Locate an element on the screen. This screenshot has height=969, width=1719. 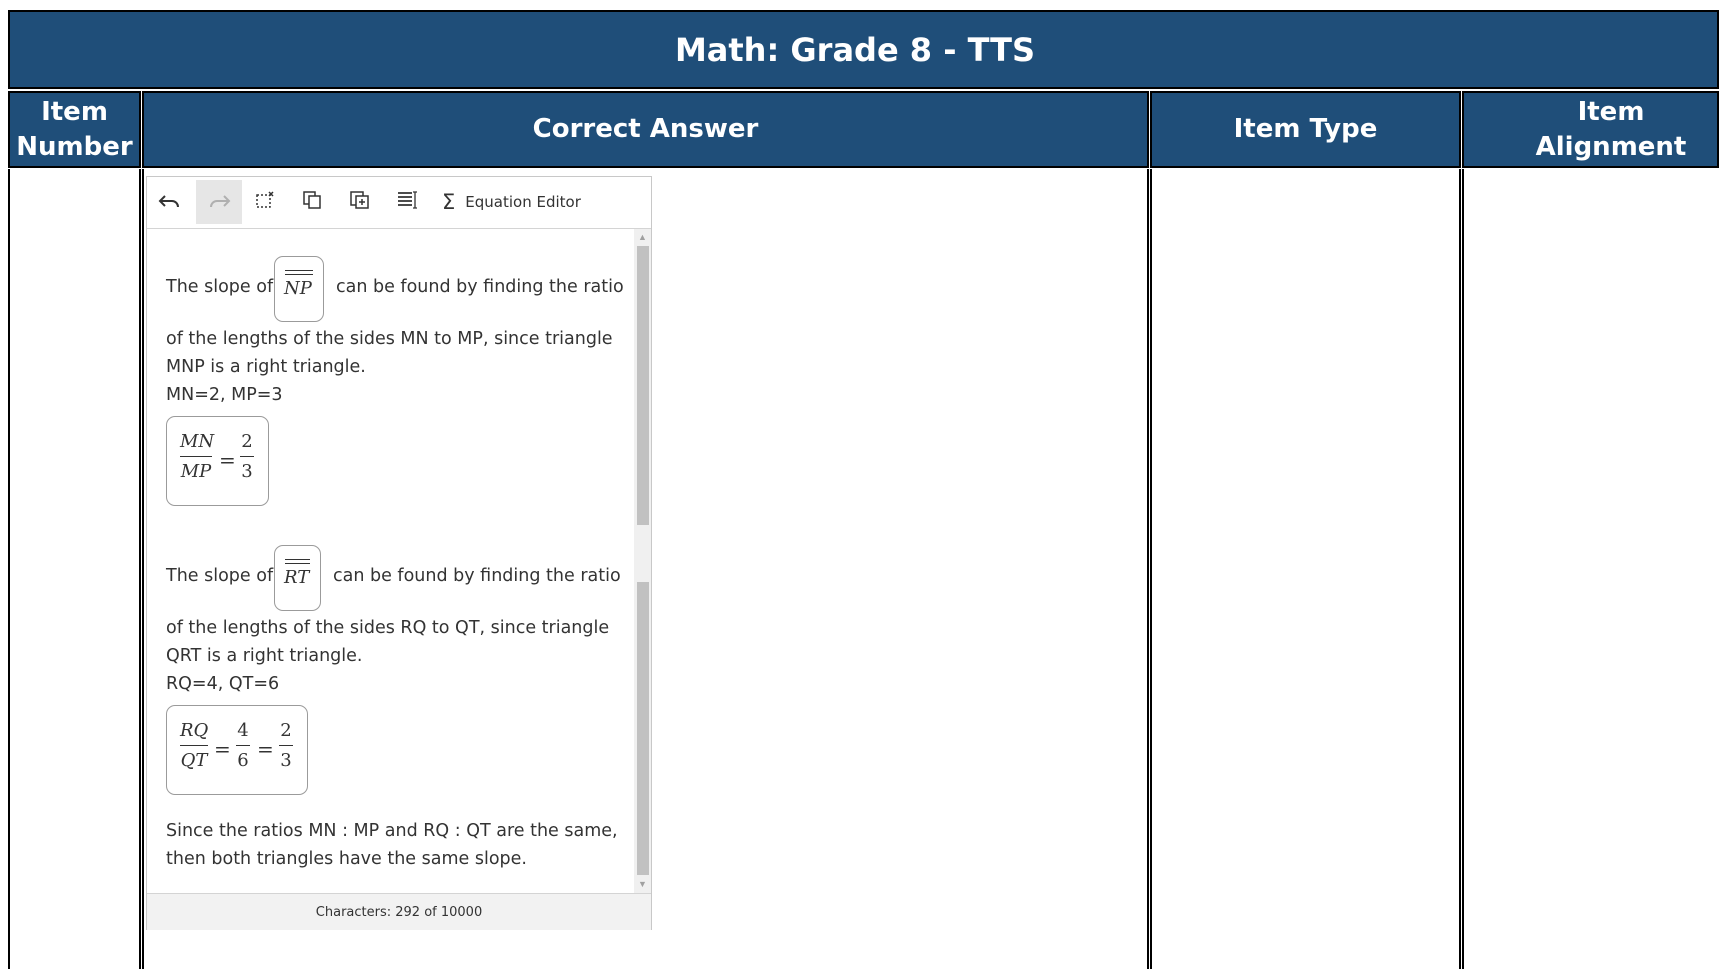
page-title: Math: Grade 8 - TTS is located at coordinates (863, 49).